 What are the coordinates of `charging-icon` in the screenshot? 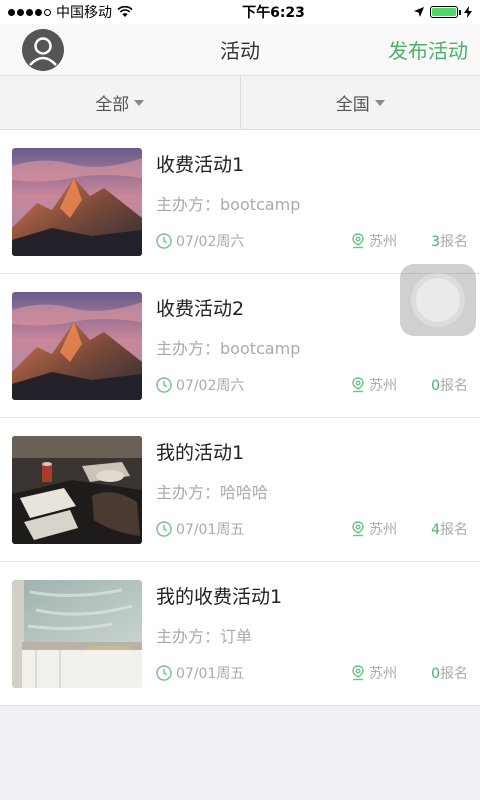 It's located at (467, 12).